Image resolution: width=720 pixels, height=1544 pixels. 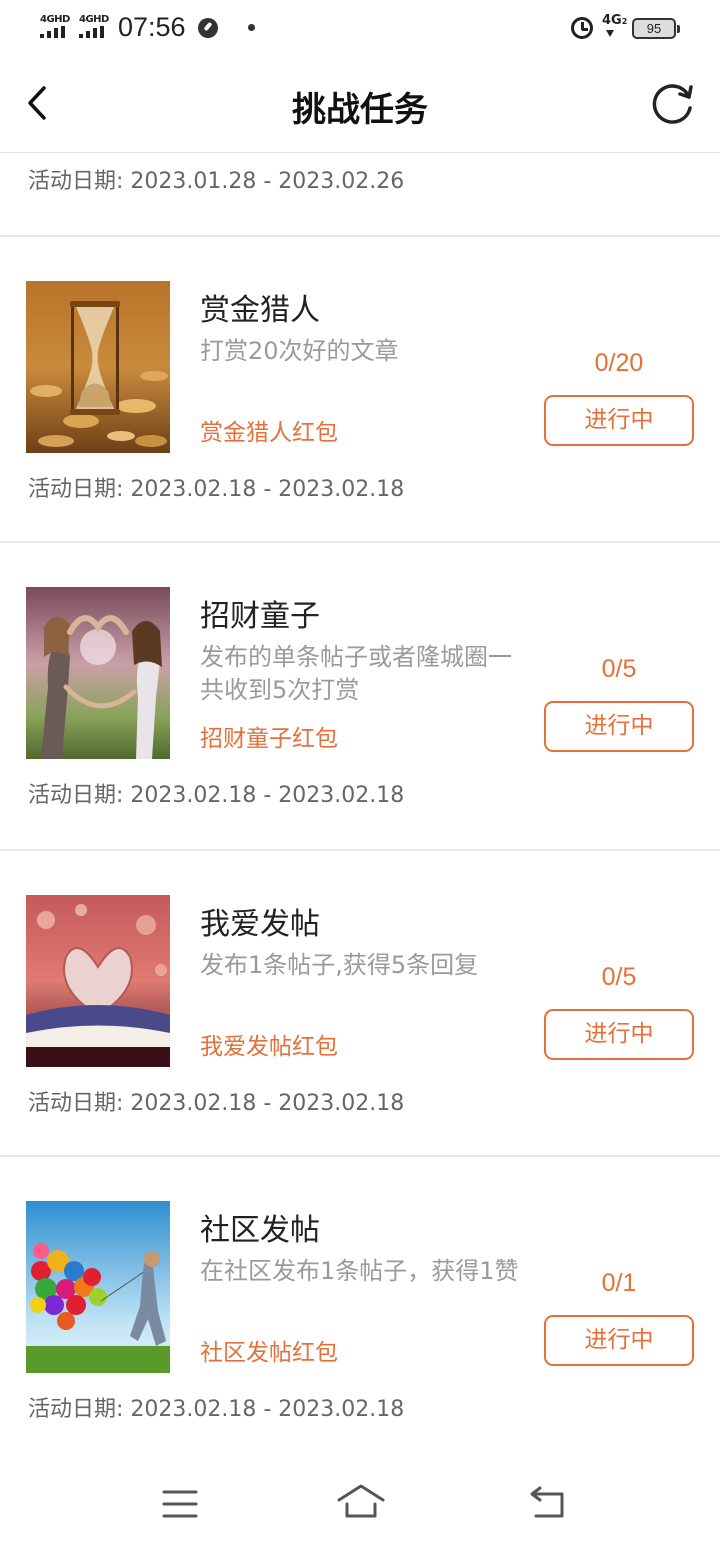 I want to click on app-header: 挑战任务, so click(x=360, y=104).